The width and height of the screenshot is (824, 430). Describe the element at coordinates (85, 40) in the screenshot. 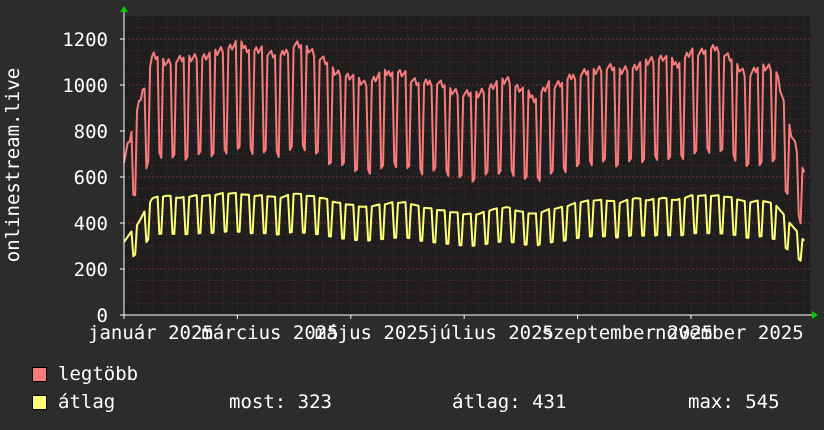

I see `y-tick-label: 1200` at that location.